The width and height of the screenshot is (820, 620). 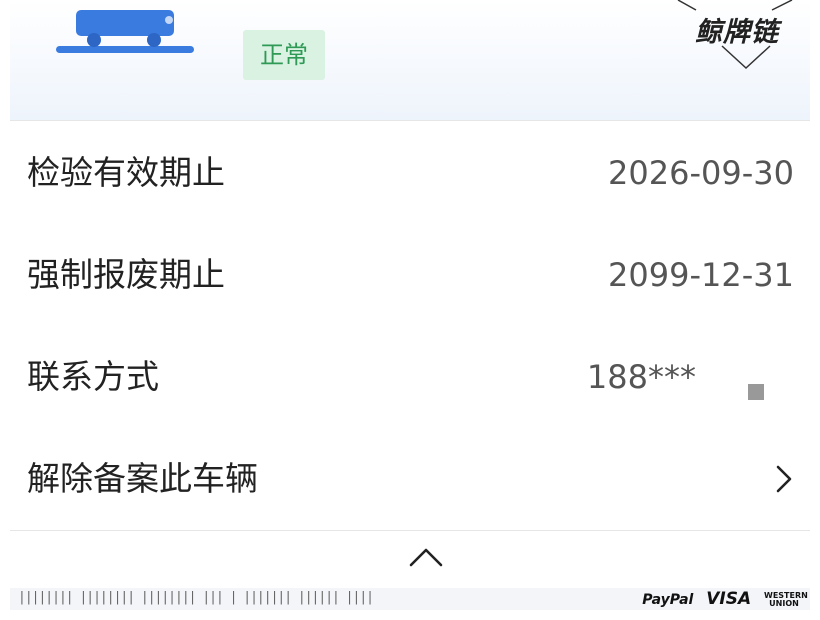 What do you see at coordinates (93, 376) in the screenshot?
I see `row-label: 联系方式` at bounding box center [93, 376].